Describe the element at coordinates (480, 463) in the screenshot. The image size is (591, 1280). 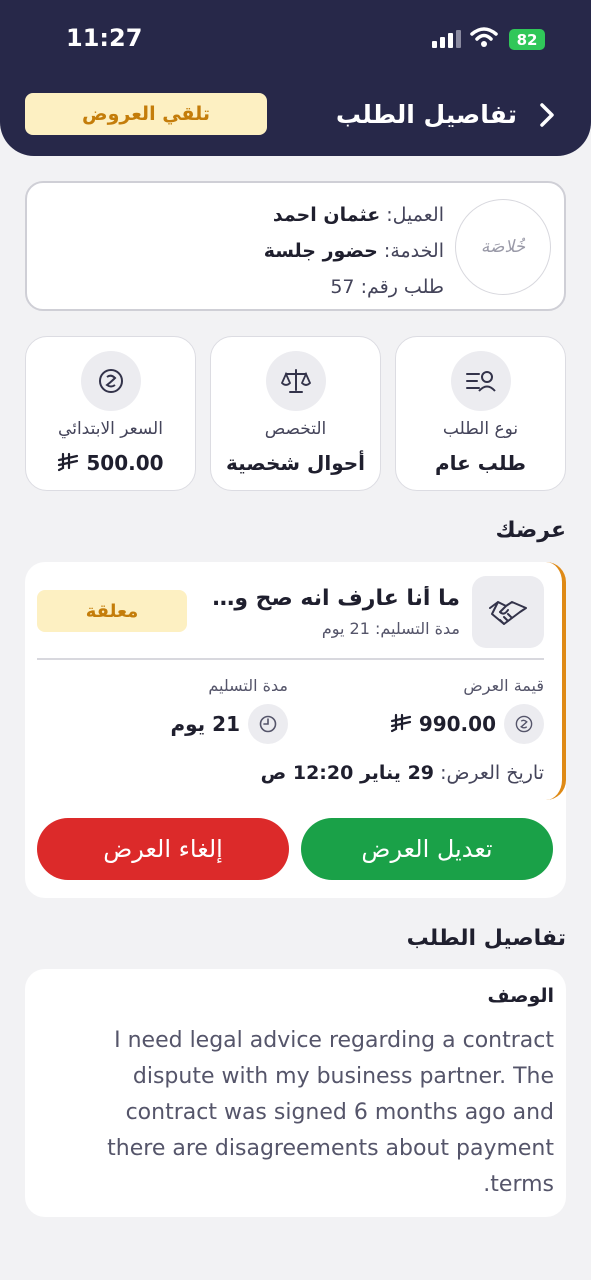
I see `info-value: طلب عام` at that location.